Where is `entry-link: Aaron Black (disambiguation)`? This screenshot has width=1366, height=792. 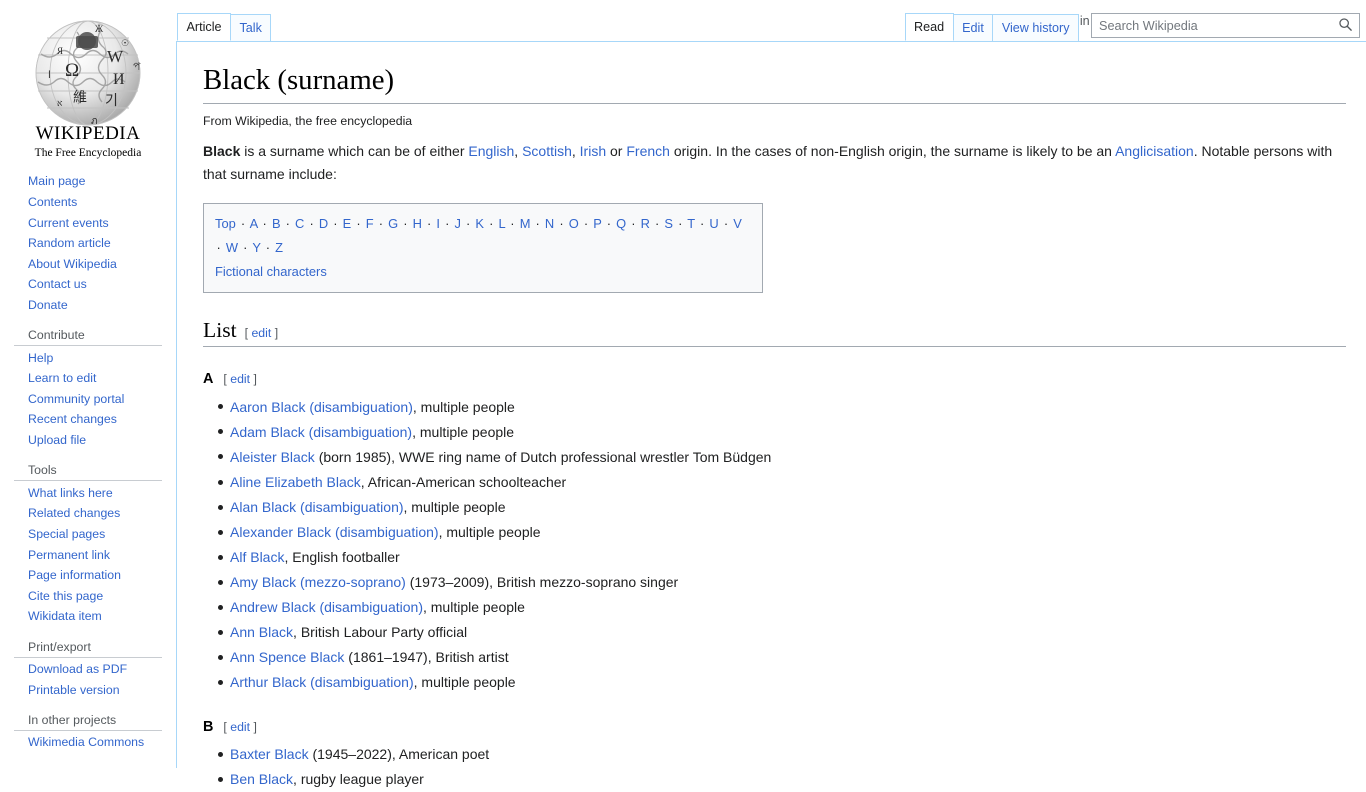
entry-link: Aaron Black (disambiguation) is located at coordinates (321, 407).